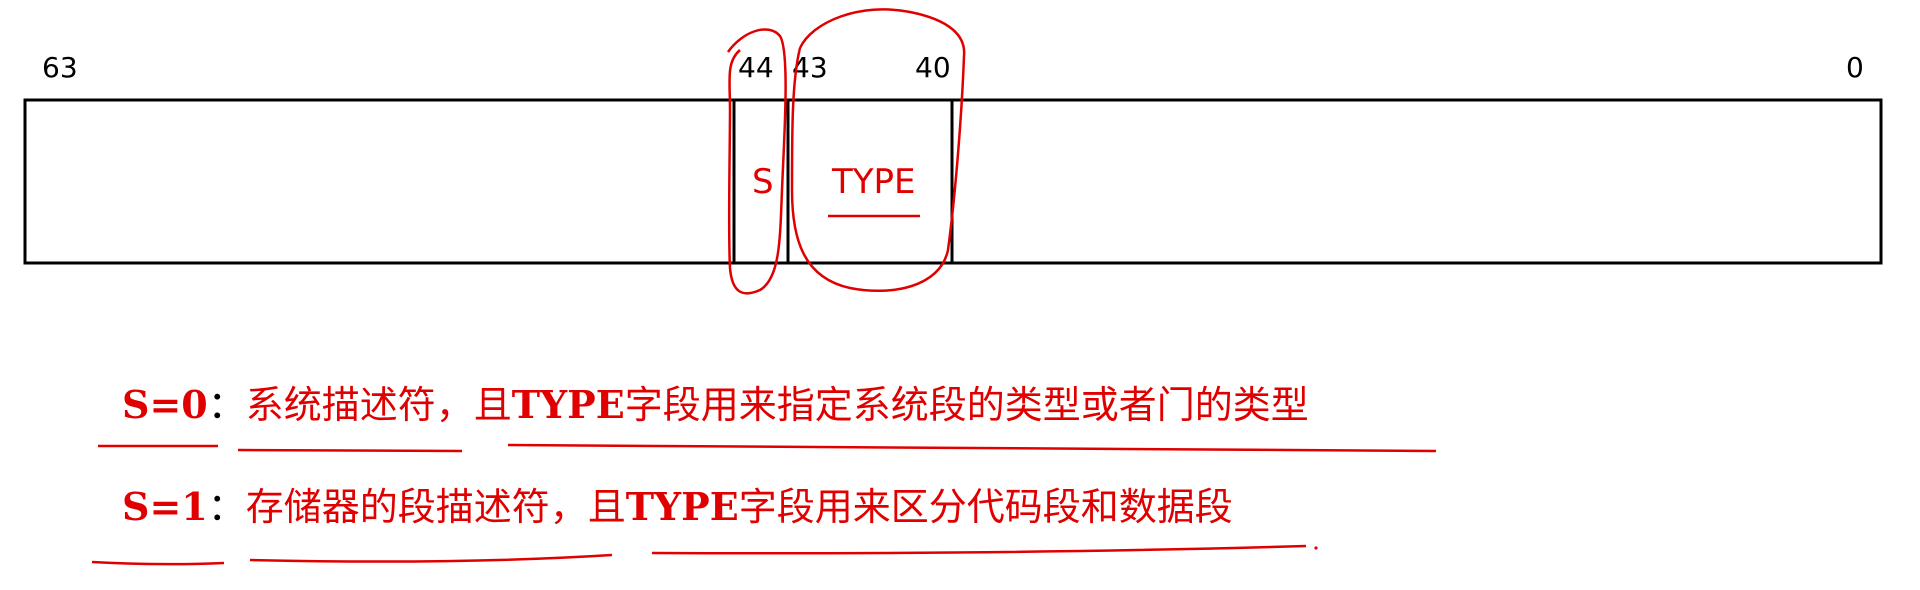  Describe the element at coordinates (226, 405) in the screenshot. I see `note-s0-colon: ：` at that location.